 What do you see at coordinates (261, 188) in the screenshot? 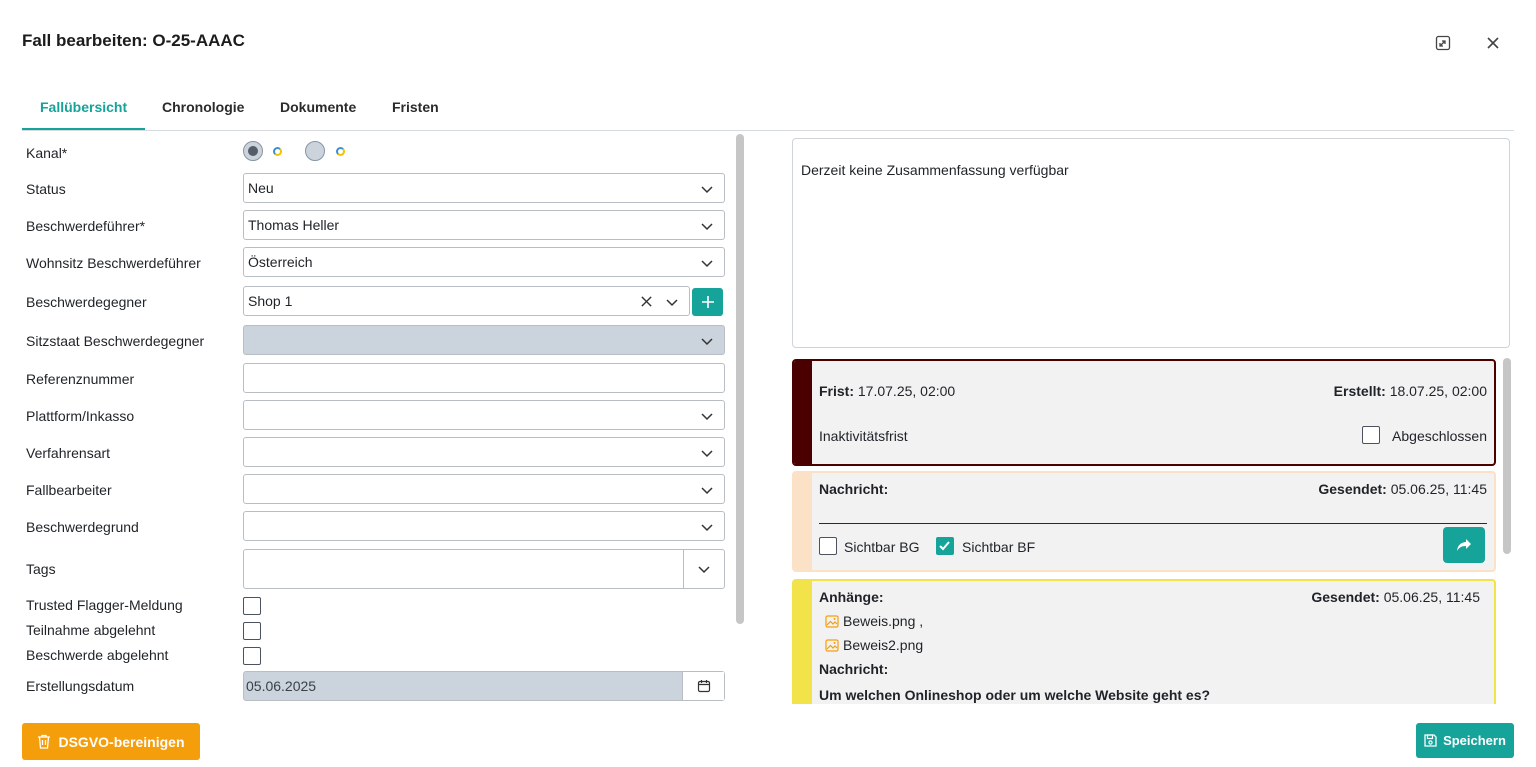
I see `status-value: Neu` at bounding box center [261, 188].